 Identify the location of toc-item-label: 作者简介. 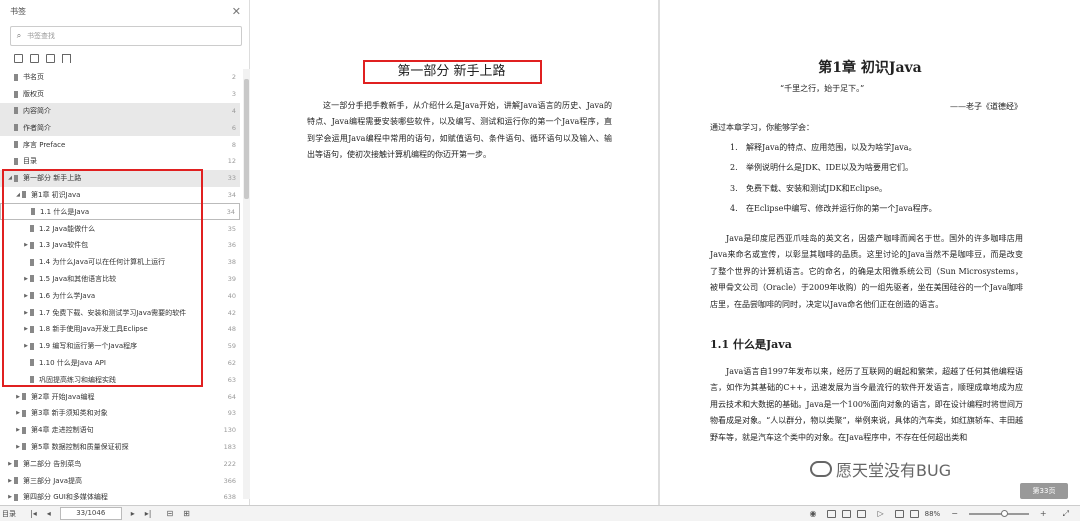
(37, 127).